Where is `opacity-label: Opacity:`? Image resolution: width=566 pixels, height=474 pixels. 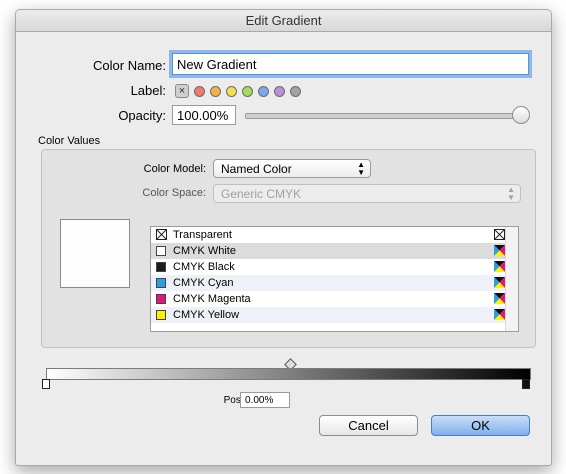 opacity-label: Opacity: is located at coordinates (142, 115).